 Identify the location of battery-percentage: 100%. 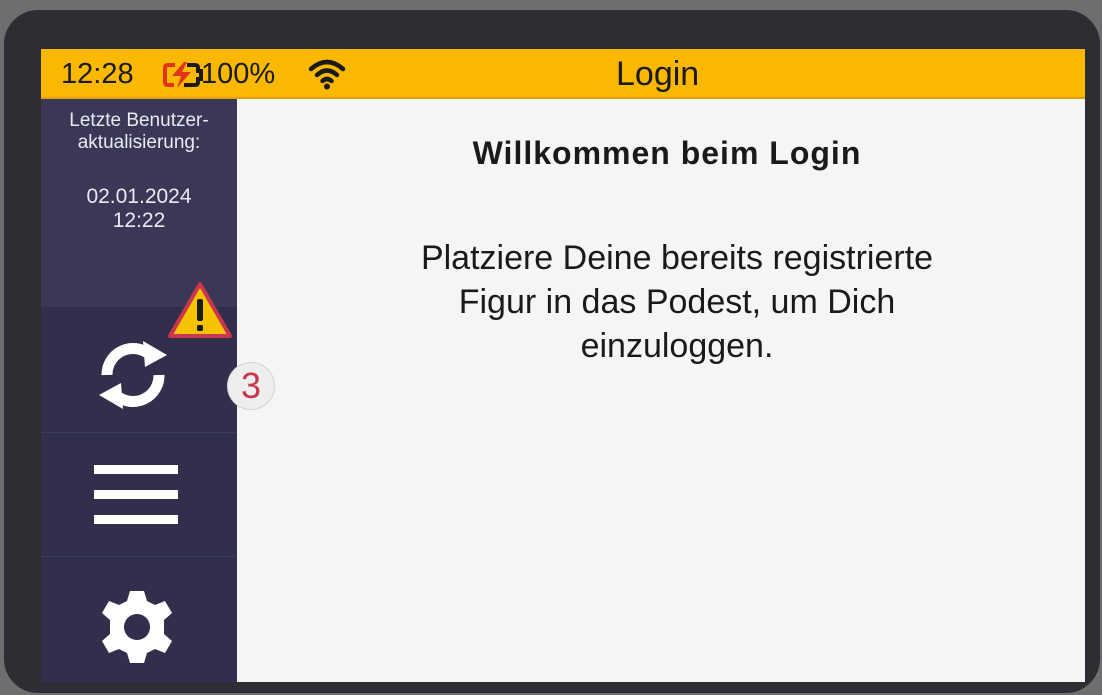
(238, 74).